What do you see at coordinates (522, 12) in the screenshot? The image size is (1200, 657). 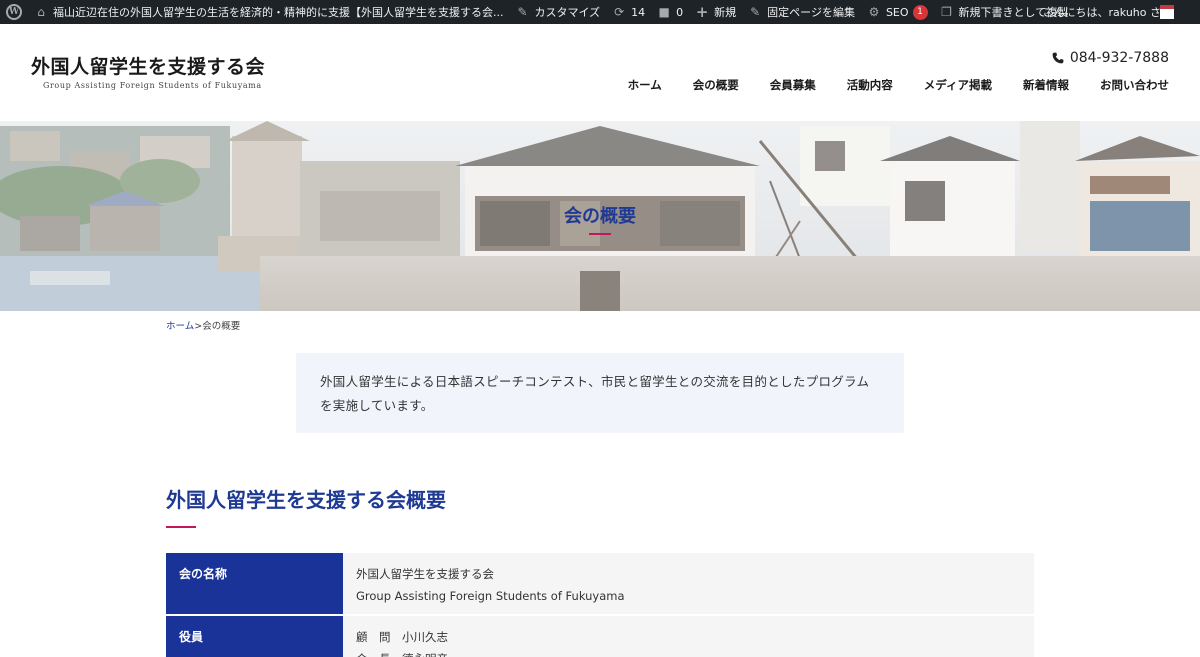 I see `paintbrush-icon: ✎` at bounding box center [522, 12].